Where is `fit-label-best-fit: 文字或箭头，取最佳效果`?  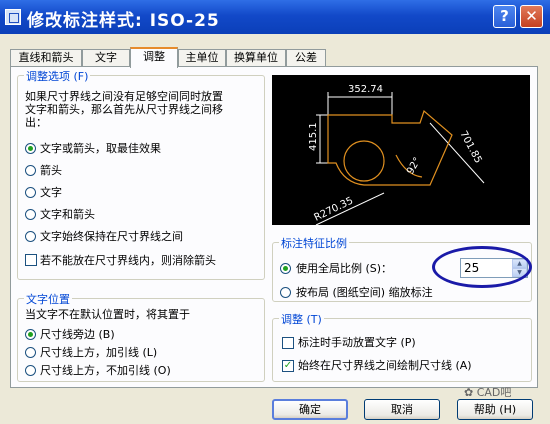 fit-label-best-fit: 文字或箭头，取最佳效果 is located at coordinates (100, 148).